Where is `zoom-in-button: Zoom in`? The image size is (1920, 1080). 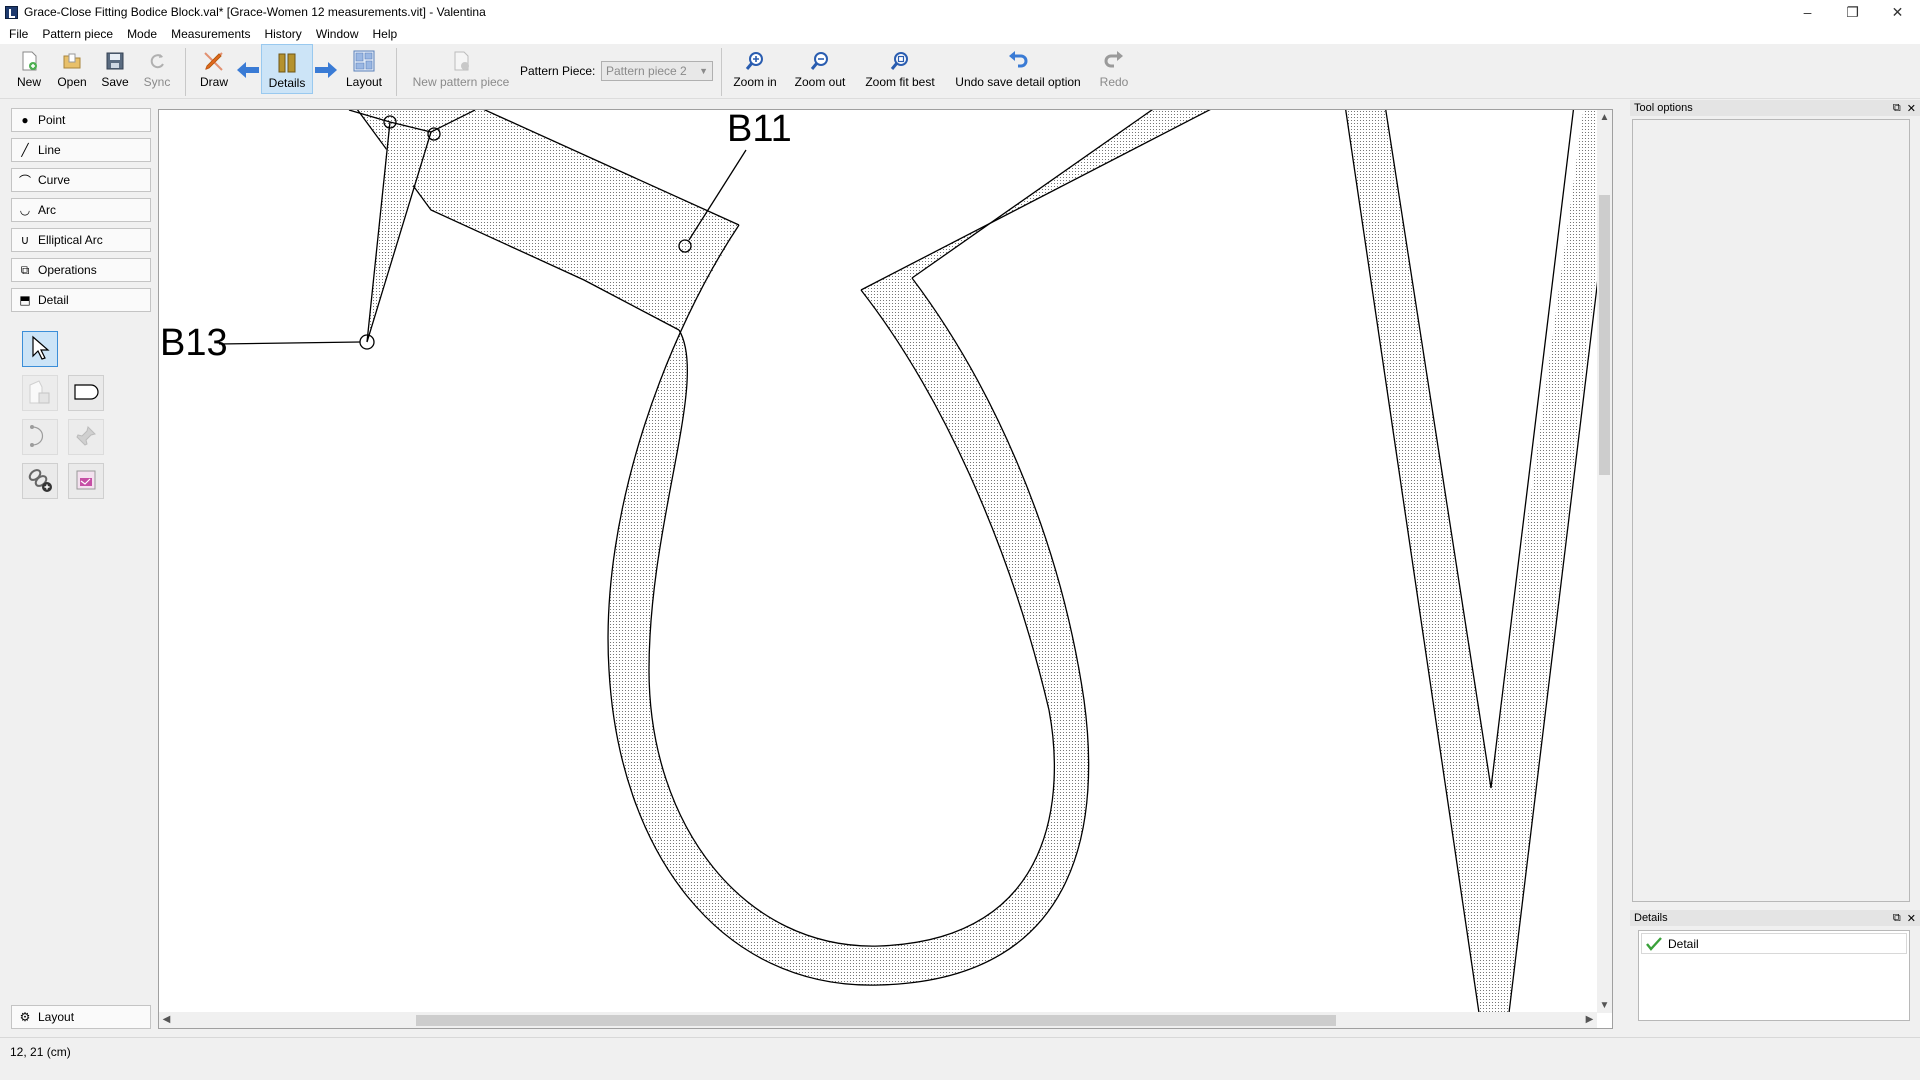 zoom-in-button: Zoom in is located at coordinates (755, 69).